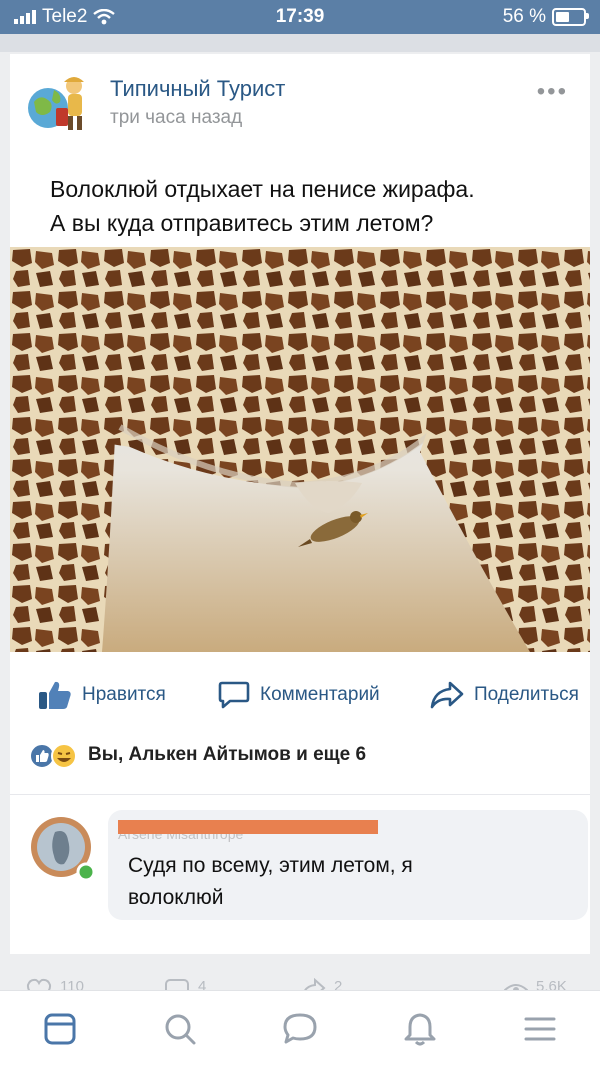 The image size is (600, 1067). I want to click on notifications-icon, so click(420, 1029).